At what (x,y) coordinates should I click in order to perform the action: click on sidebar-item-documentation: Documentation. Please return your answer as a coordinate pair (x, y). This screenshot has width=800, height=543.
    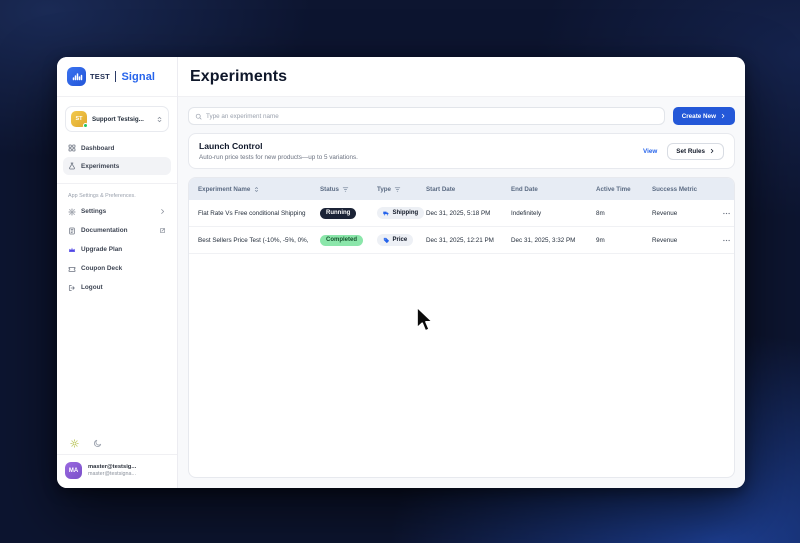
    Looking at the image, I should click on (117, 230).